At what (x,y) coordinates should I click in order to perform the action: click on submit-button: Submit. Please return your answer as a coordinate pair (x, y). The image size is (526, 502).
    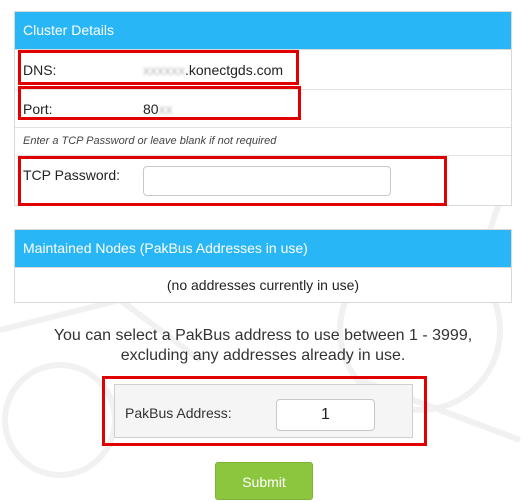
    Looking at the image, I should click on (264, 481).